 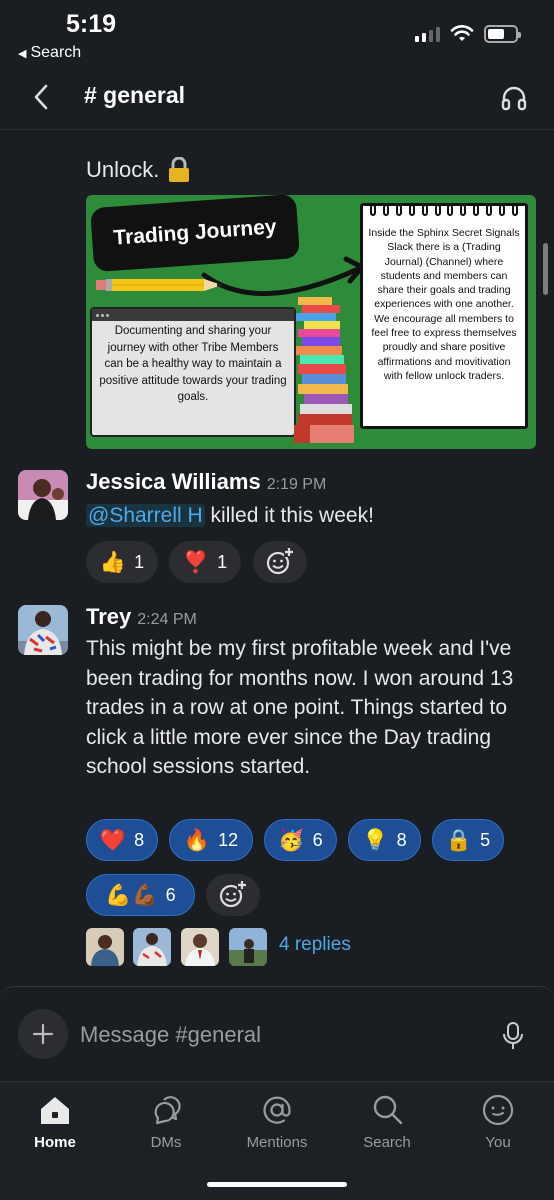 I want to click on clock: 5:19, so click(x=91, y=24).